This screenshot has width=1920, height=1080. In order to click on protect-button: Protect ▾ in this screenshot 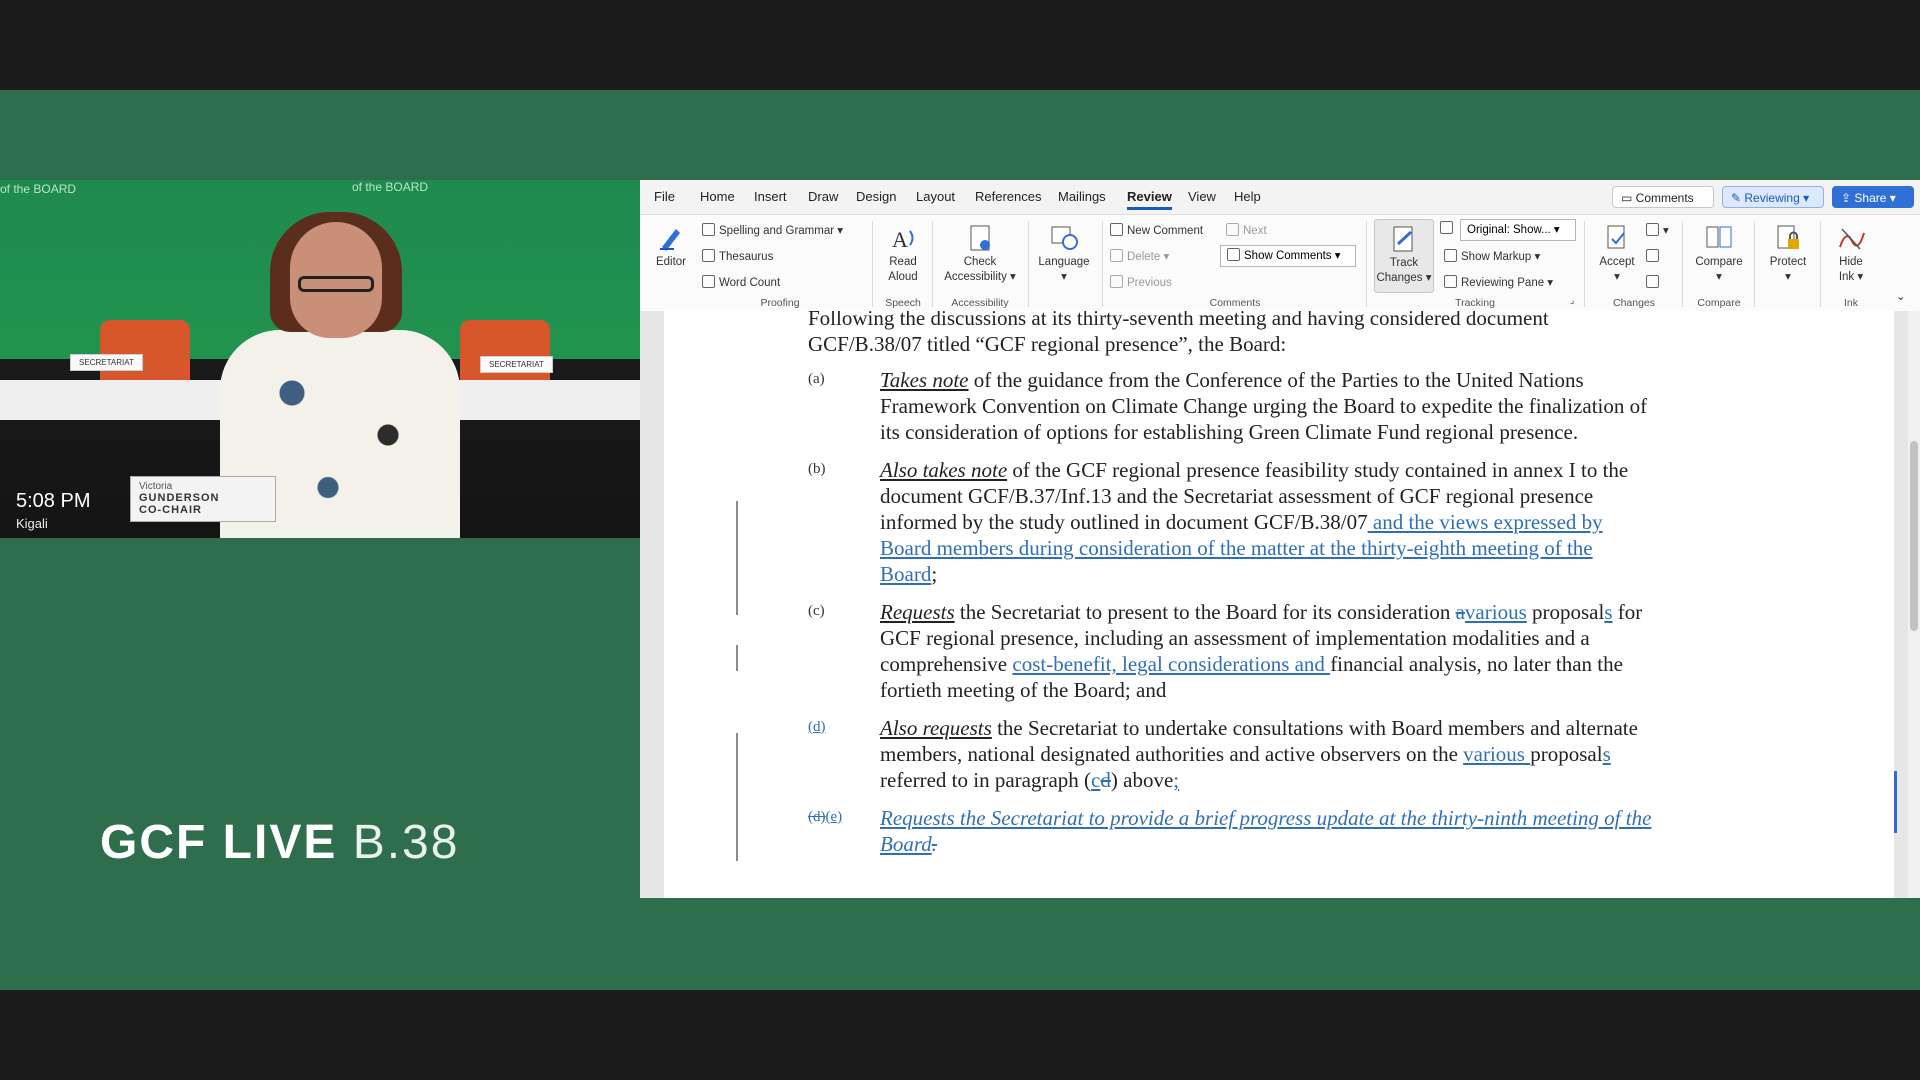, I will do `click(1788, 254)`.